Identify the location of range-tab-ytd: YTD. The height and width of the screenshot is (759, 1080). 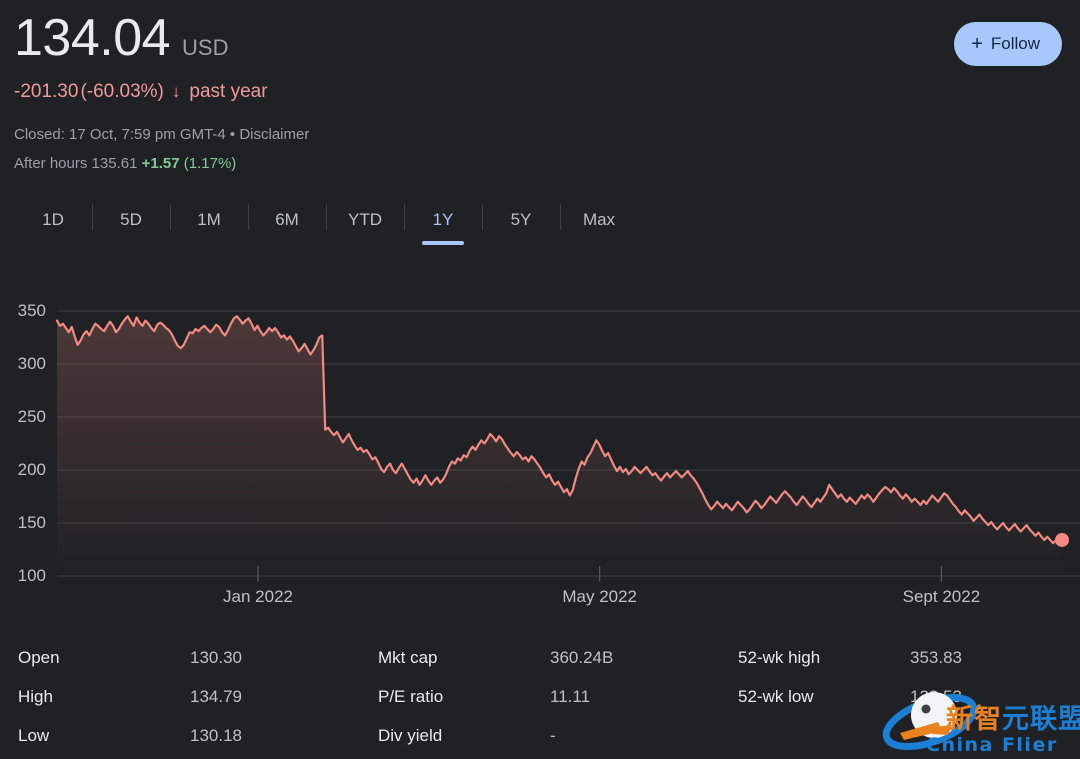
(365, 220).